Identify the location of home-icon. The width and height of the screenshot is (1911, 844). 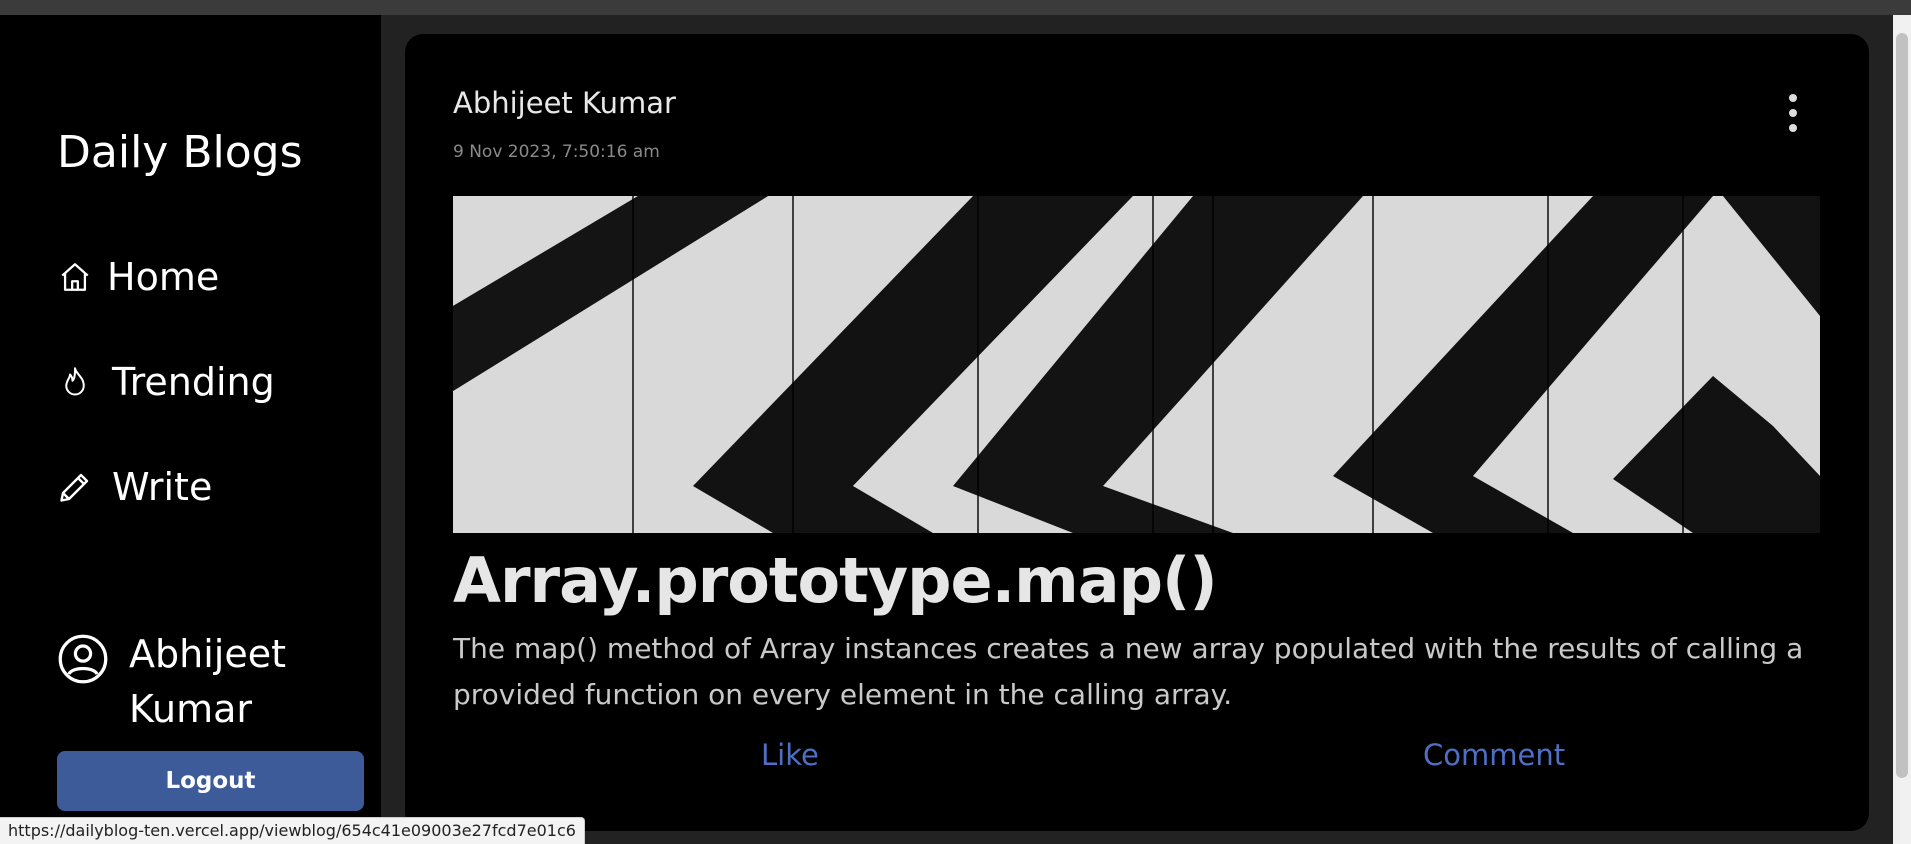
(75, 277).